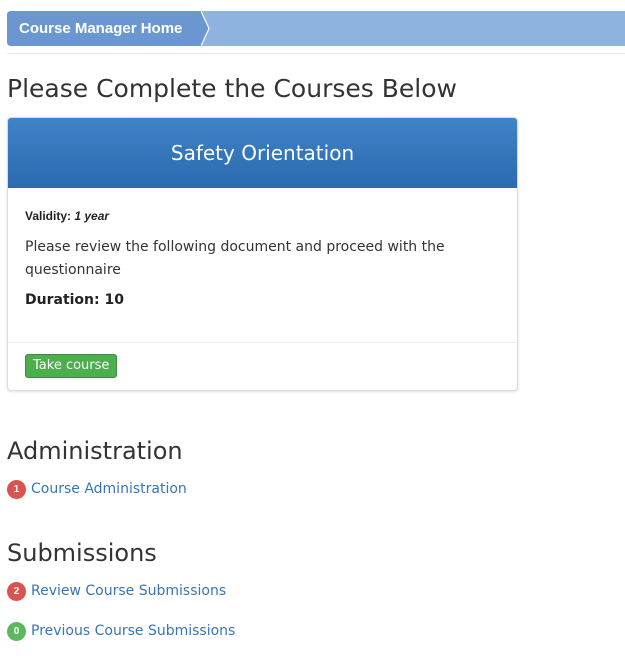 The width and height of the screenshot is (625, 660). I want to click on validity-value: 1 year, so click(92, 216).